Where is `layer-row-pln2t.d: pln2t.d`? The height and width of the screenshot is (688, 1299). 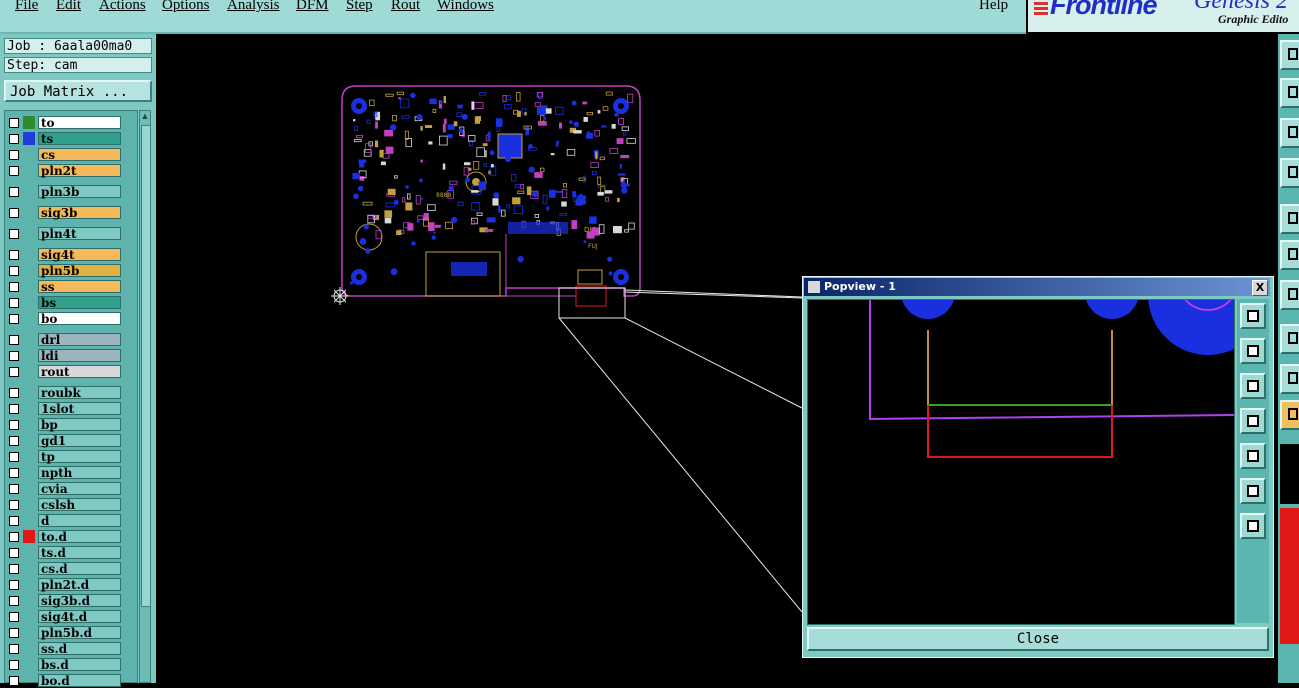 layer-row-pln2t.d: pln2t.d is located at coordinates (64, 585).